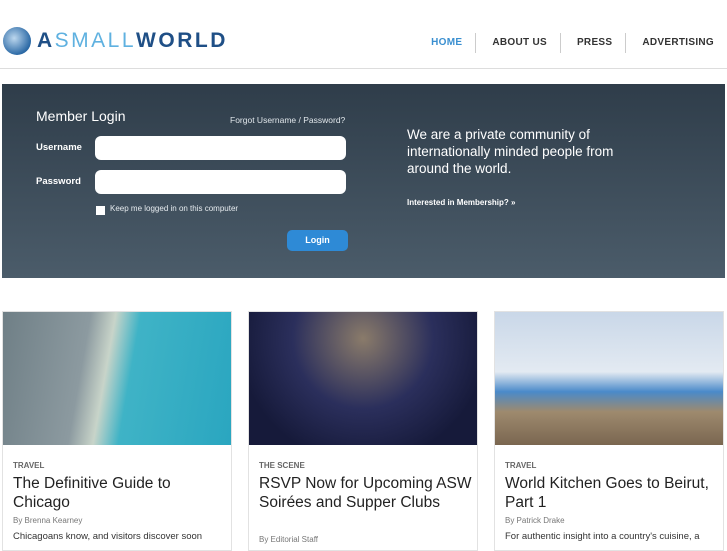 The image size is (727, 551). What do you see at coordinates (59, 147) in the screenshot?
I see `username-label: Username` at bounding box center [59, 147].